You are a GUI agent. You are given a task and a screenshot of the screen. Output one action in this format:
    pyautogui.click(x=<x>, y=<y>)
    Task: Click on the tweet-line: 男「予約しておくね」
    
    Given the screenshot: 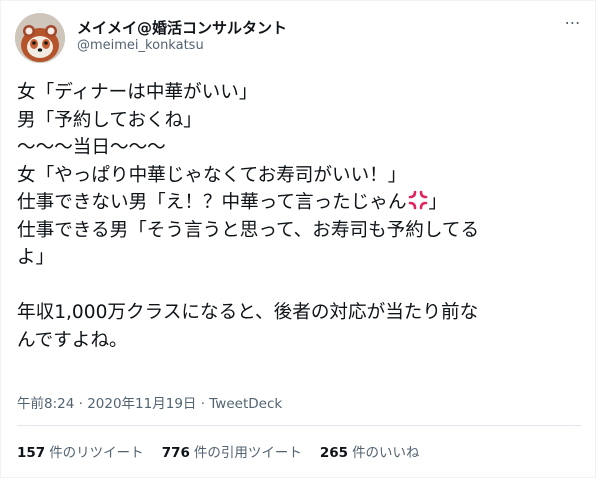 What is the action you would take?
    pyautogui.click(x=109, y=120)
    